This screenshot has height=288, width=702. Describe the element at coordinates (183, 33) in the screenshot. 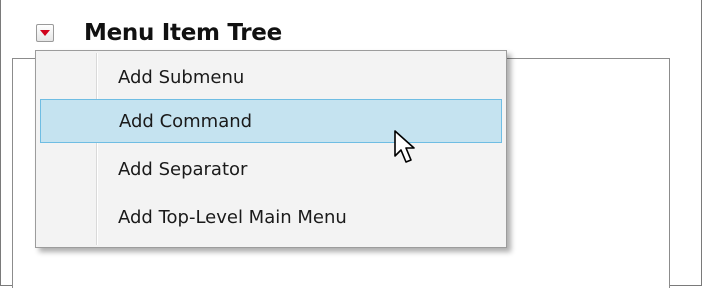

I see `panel-title: Menu Item Tree` at that location.